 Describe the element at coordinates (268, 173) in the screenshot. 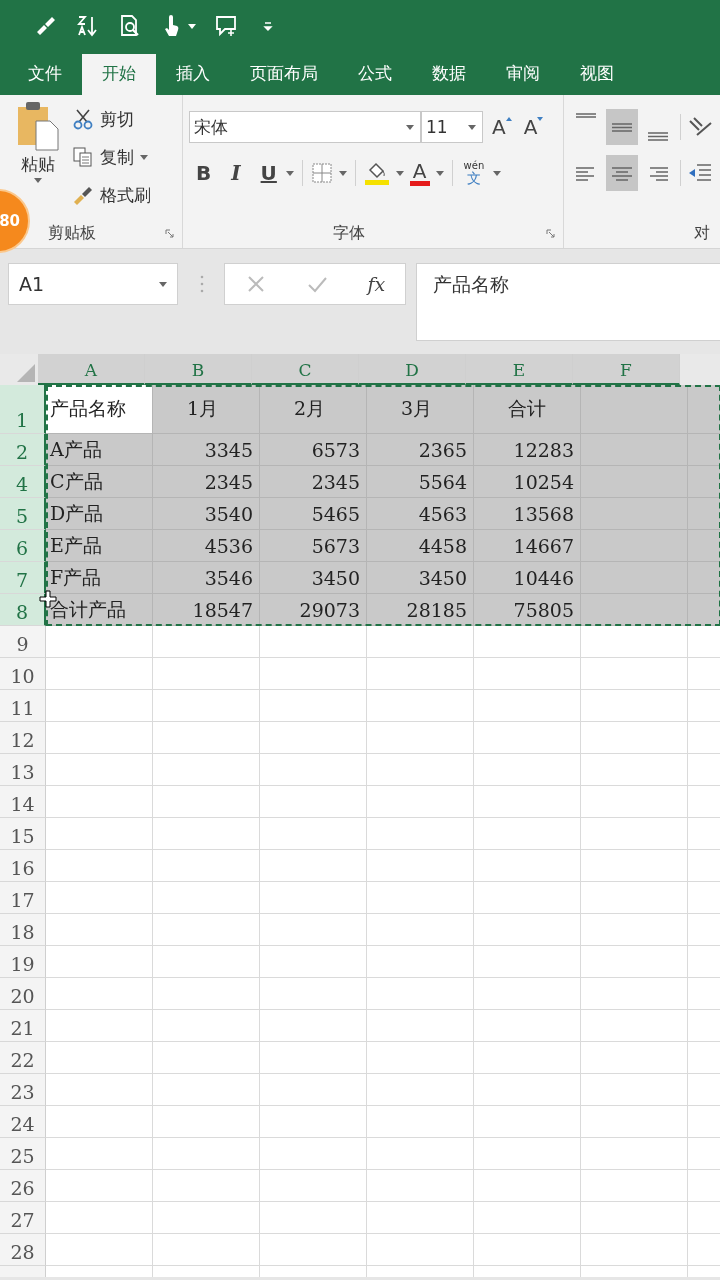

I see `underline-button: U` at that location.